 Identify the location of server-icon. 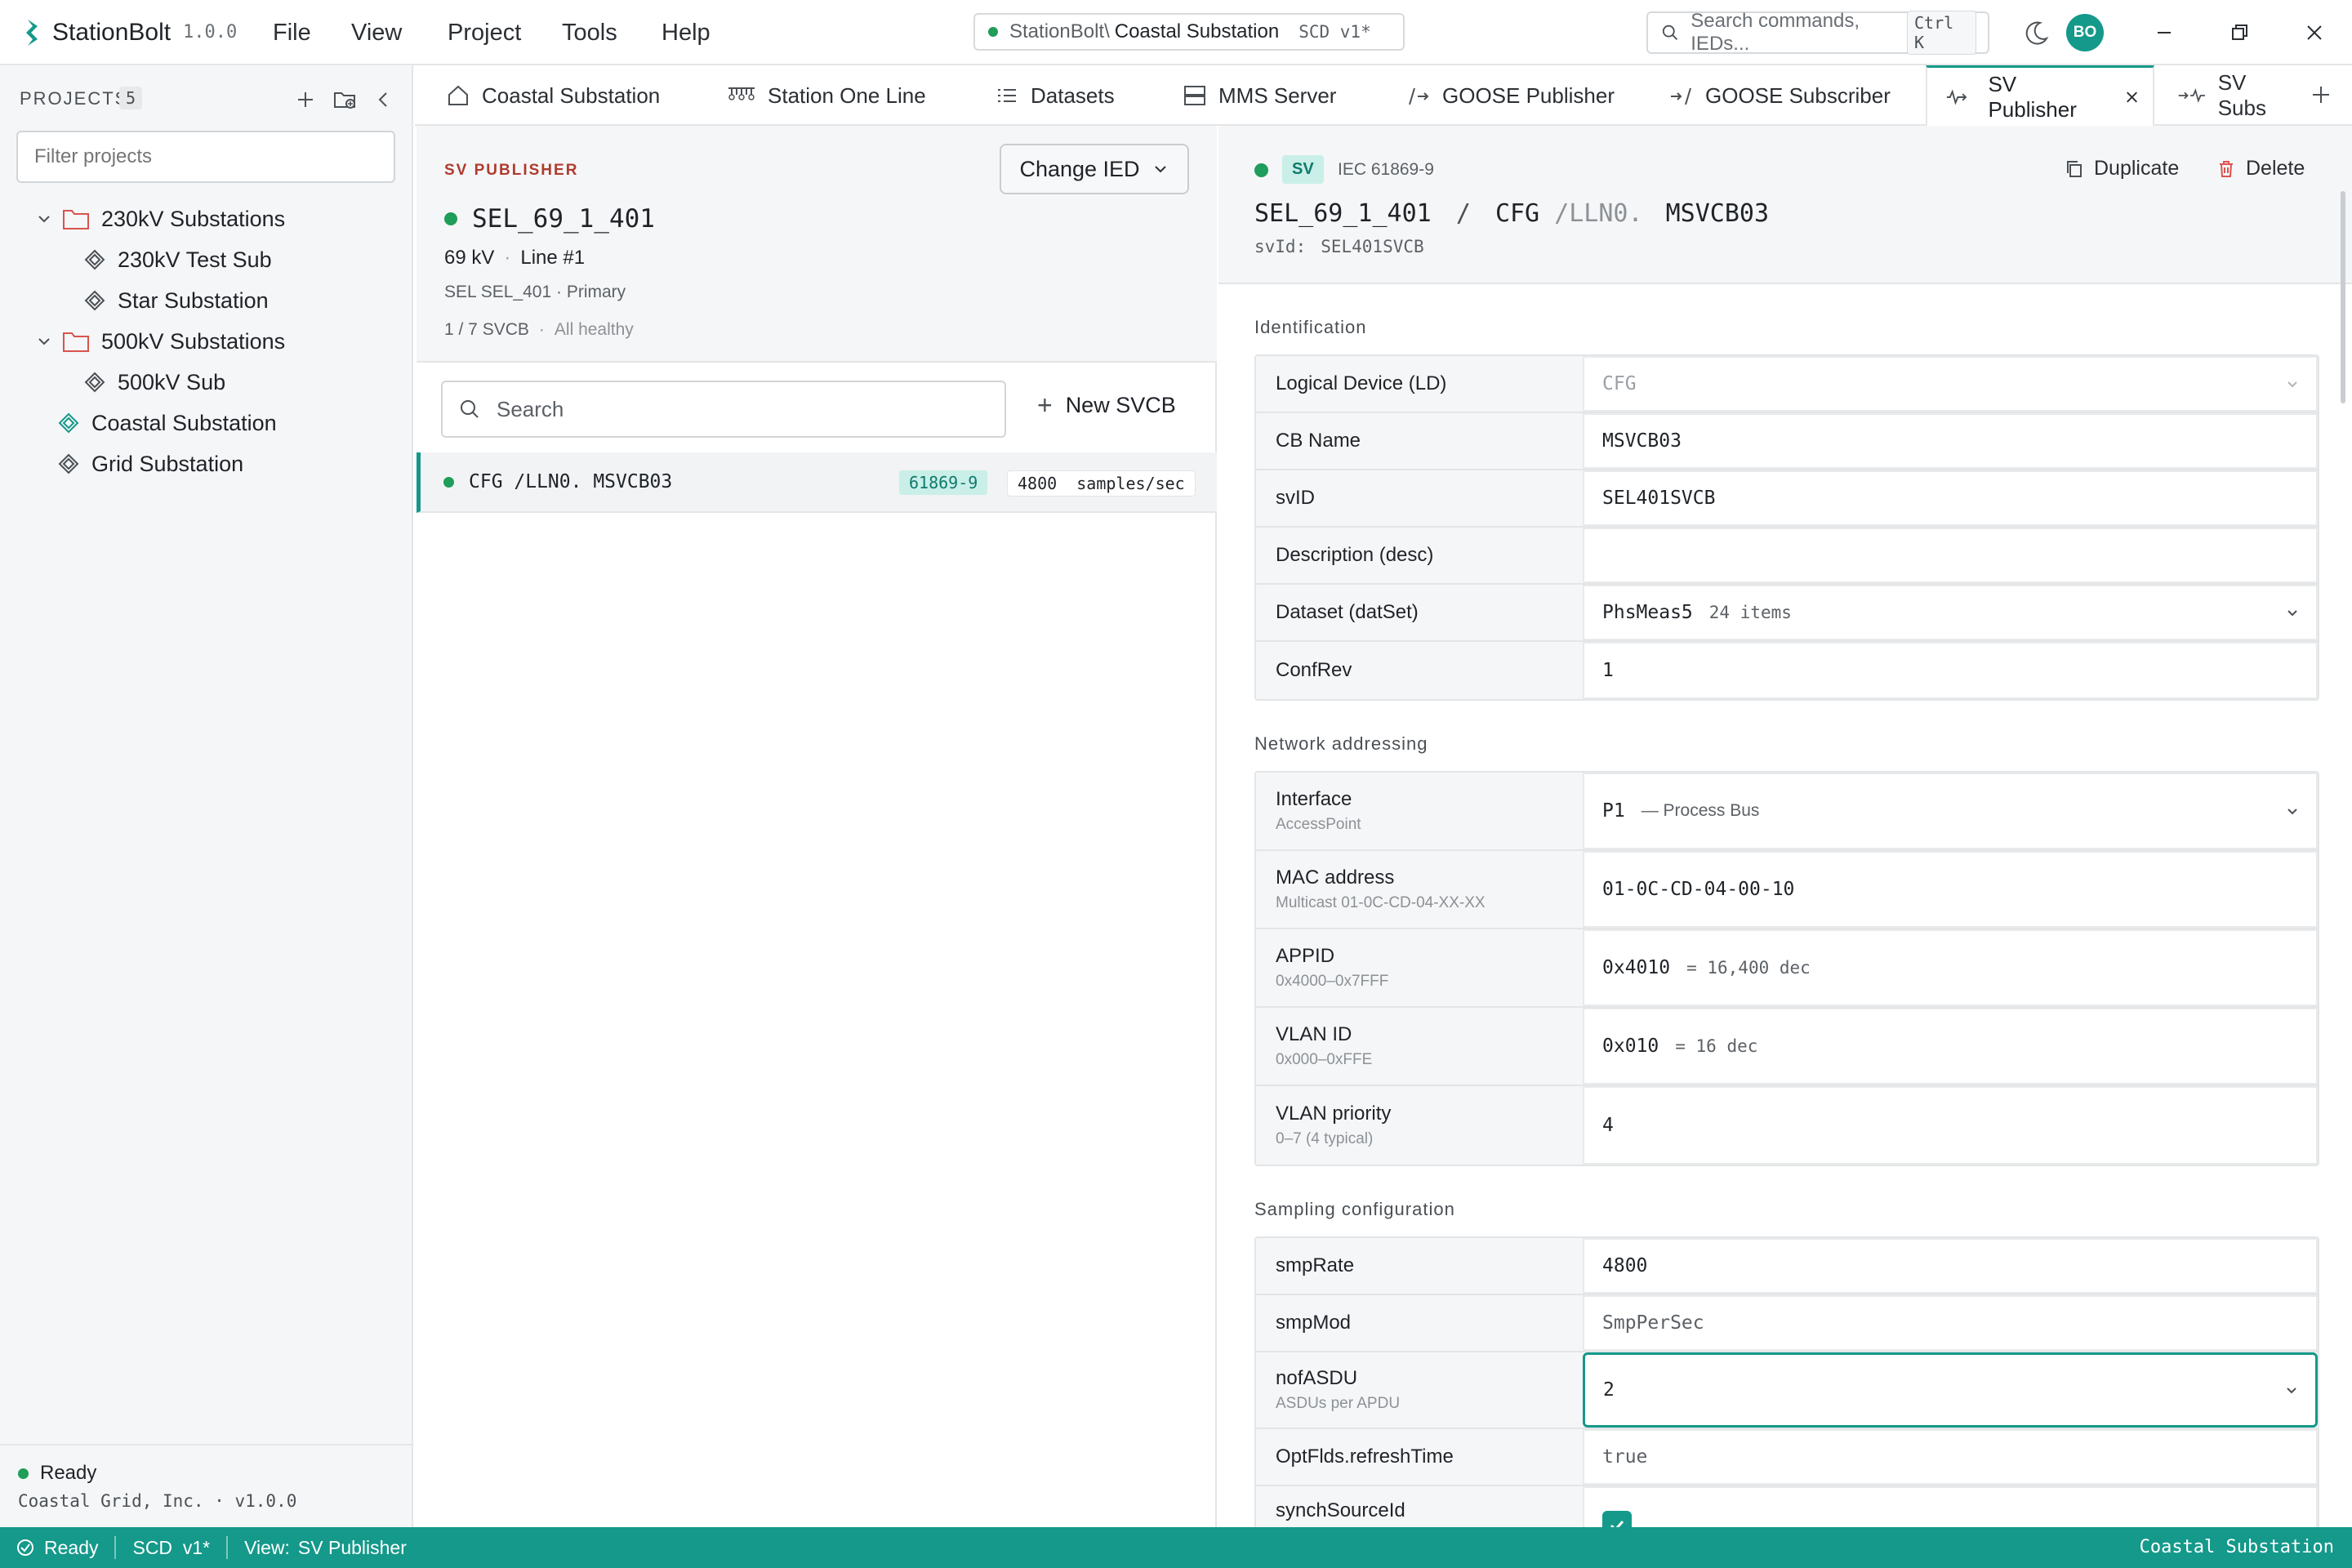
(1194, 95).